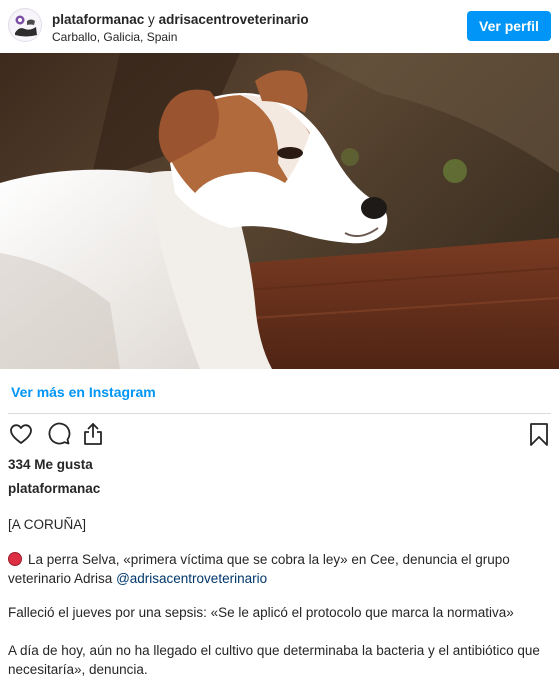 The width and height of the screenshot is (559, 691). I want to click on comment-button, so click(58, 434).